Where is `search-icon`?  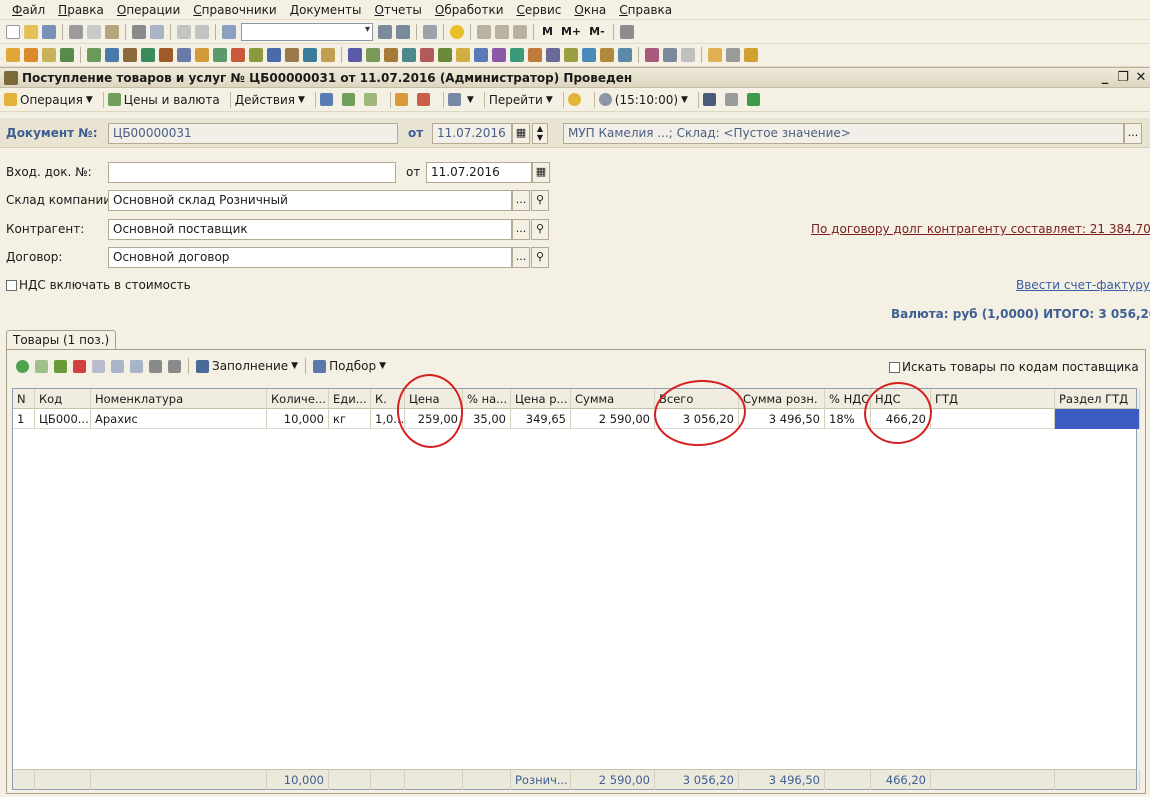 search-icon is located at coordinates (229, 31).